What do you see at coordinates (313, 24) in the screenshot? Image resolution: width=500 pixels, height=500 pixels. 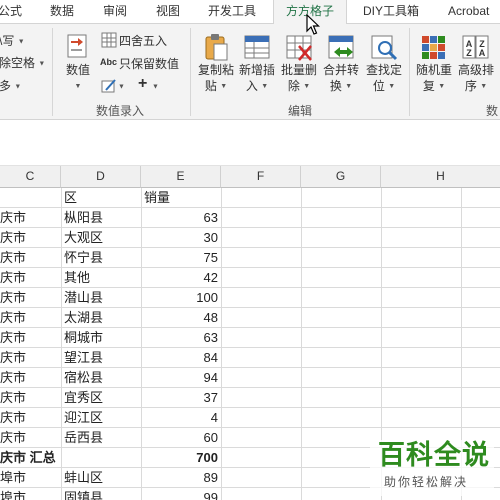 I see `mouse-cursor-icon` at bounding box center [313, 24].